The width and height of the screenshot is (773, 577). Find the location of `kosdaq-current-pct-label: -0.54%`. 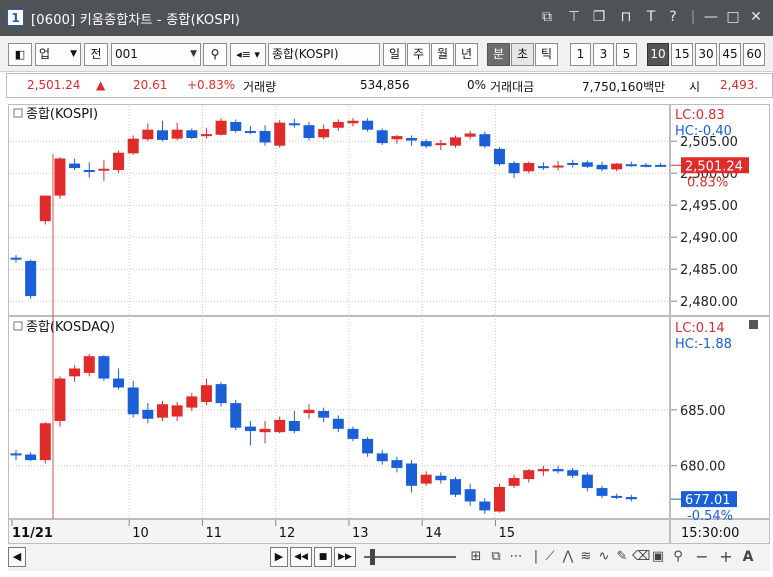

kosdaq-current-pct-label: -0.54% is located at coordinates (710, 516).